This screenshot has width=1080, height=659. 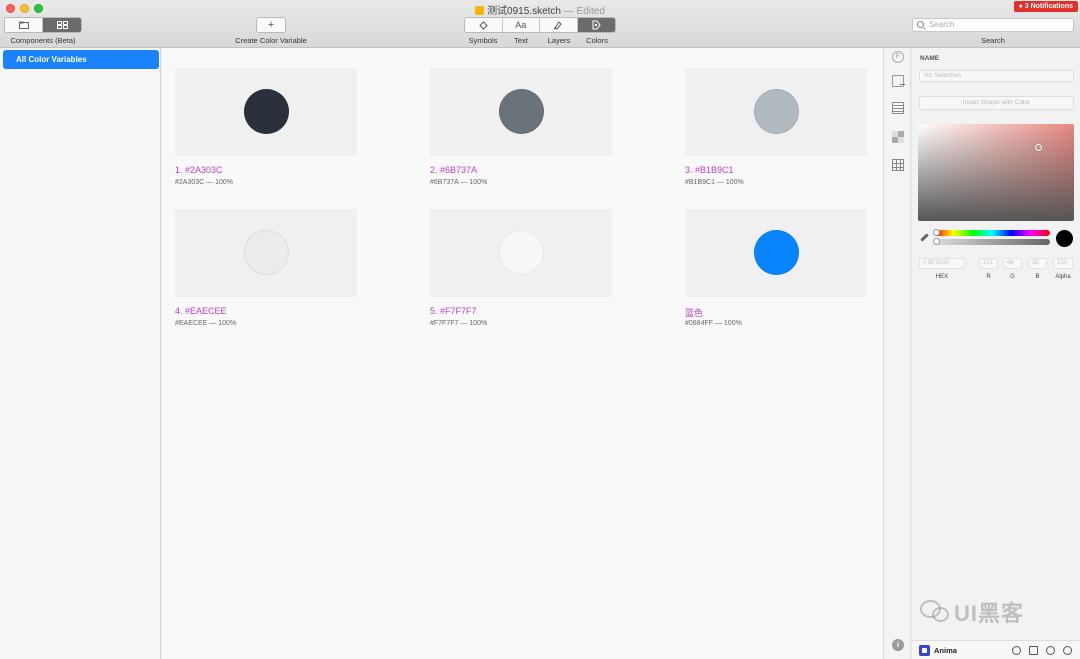 I want to click on sidebar-item-all-color-variables: All Color Variables, so click(x=81, y=59).